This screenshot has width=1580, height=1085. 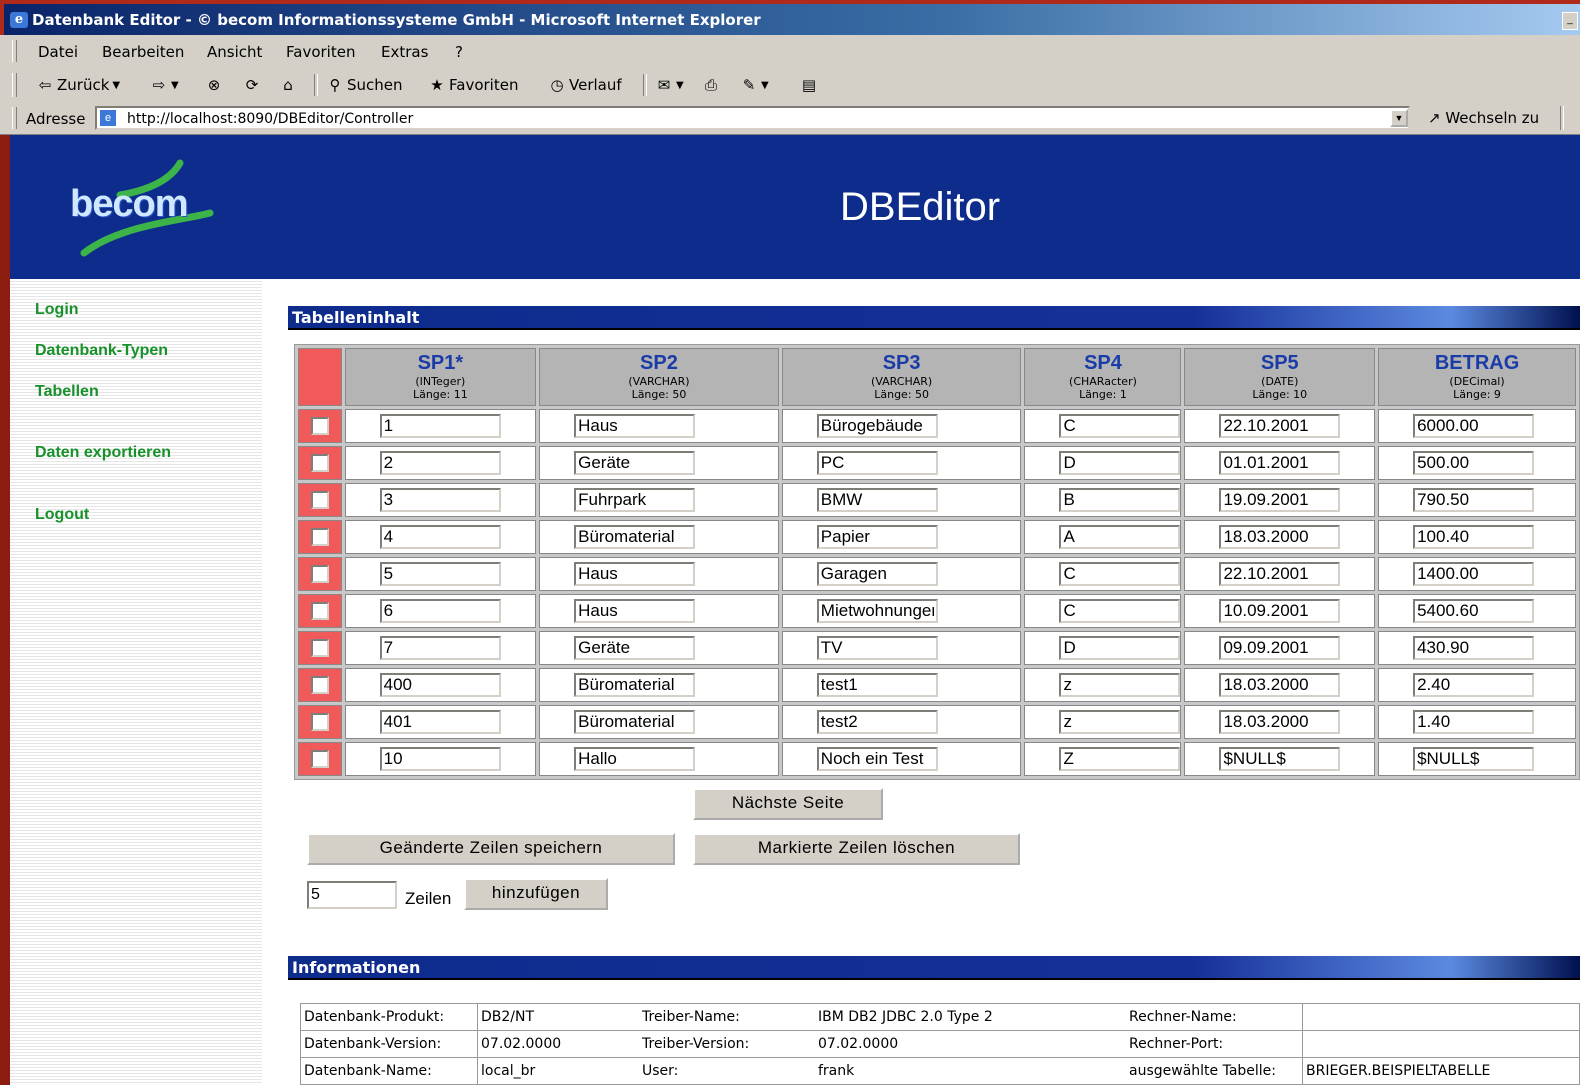 What do you see at coordinates (491, 849) in the screenshot?
I see `save-changed-rows-button: Geänderte Zeilen speichern` at bounding box center [491, 849].